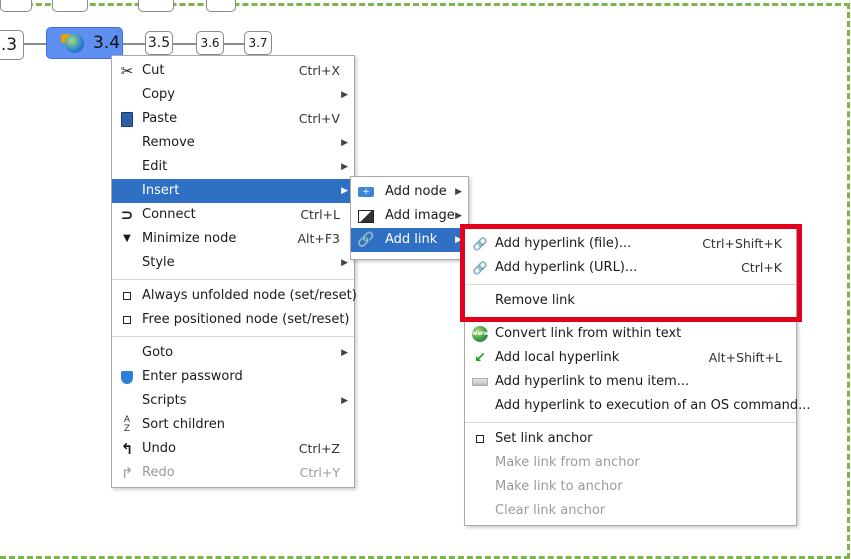 The image size is (851, 559). What do you see at coordinates (233, 215) in the screenshot?
I see `menu-item-connect: ⊃ Connect Ctrl+L` at bounding box center [233, 215].